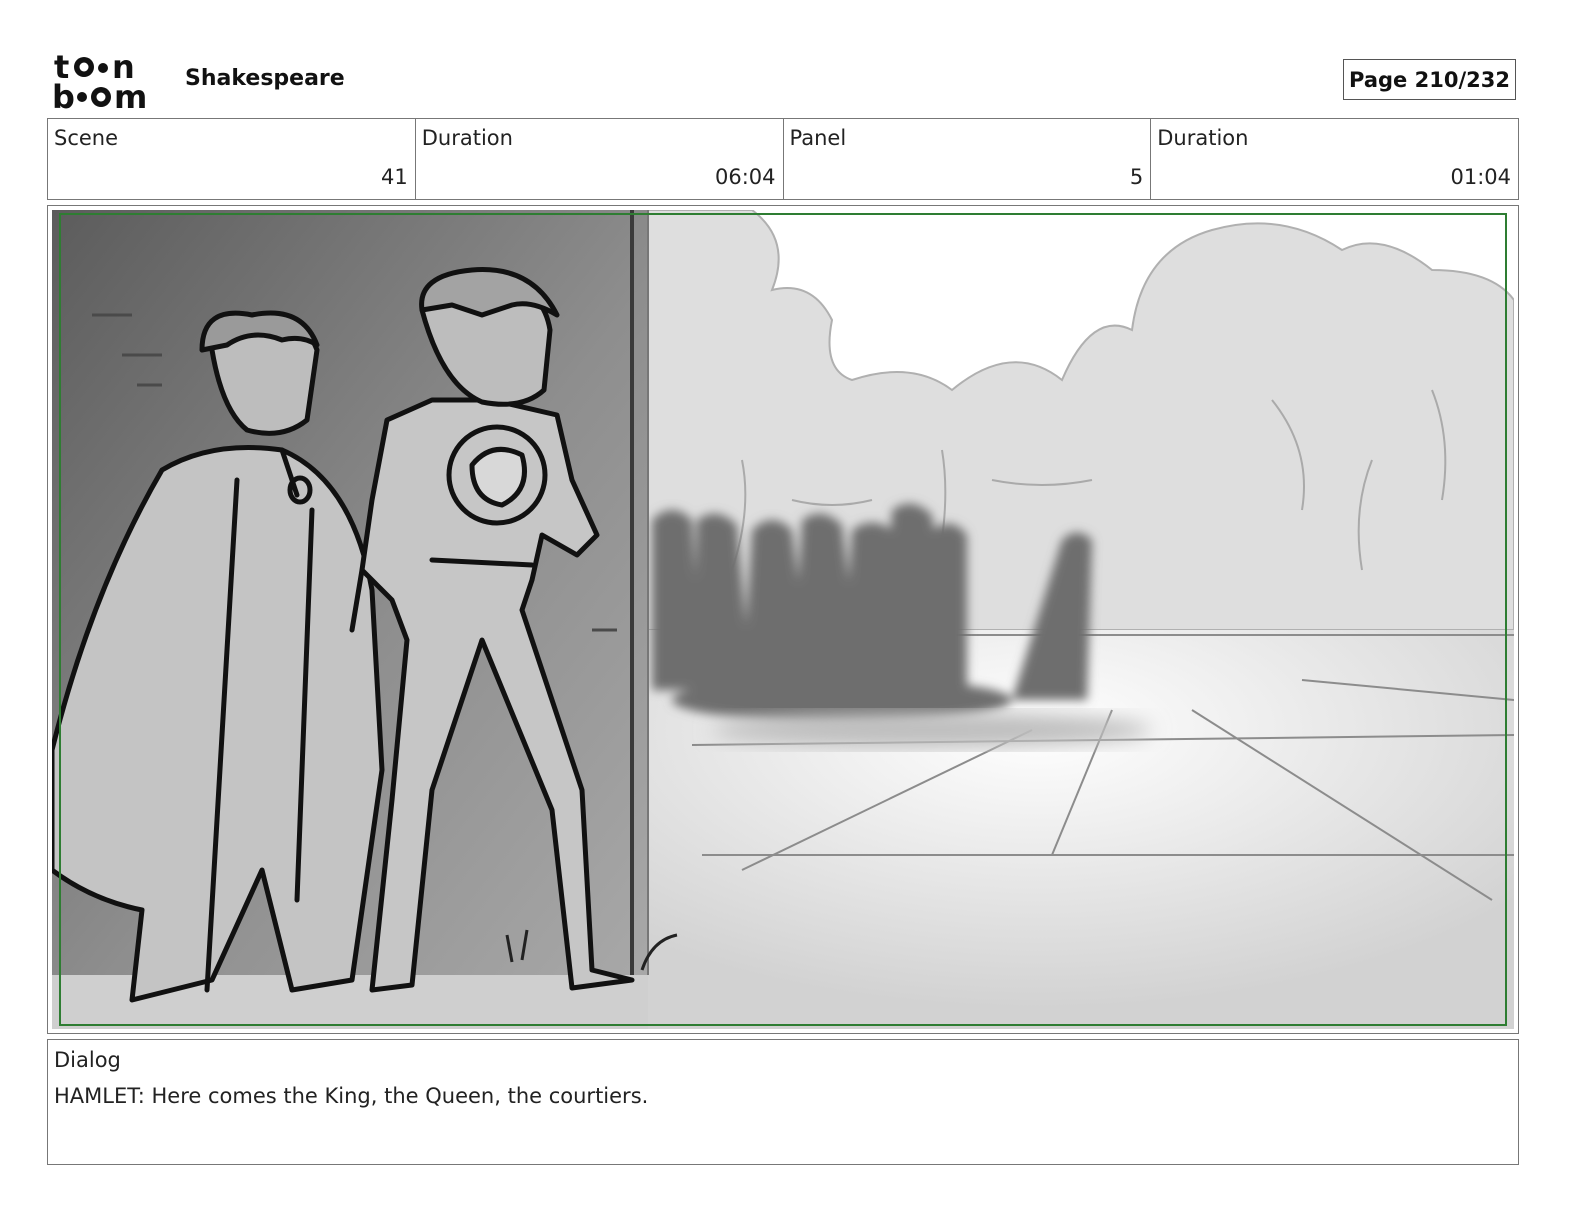  Describe the element at coordinates (600, 159) in the screenshot. I see `scene-duration-cell: Duration 06:04` at that location.